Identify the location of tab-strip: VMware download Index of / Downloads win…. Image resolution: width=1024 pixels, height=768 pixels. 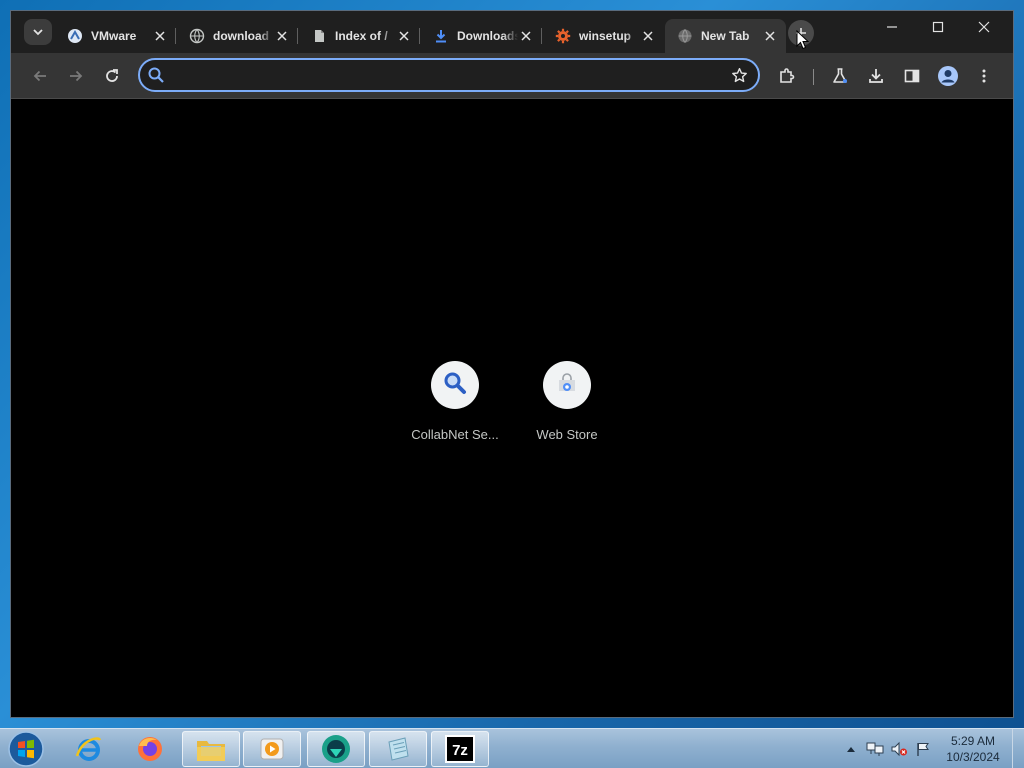
(512, 32).